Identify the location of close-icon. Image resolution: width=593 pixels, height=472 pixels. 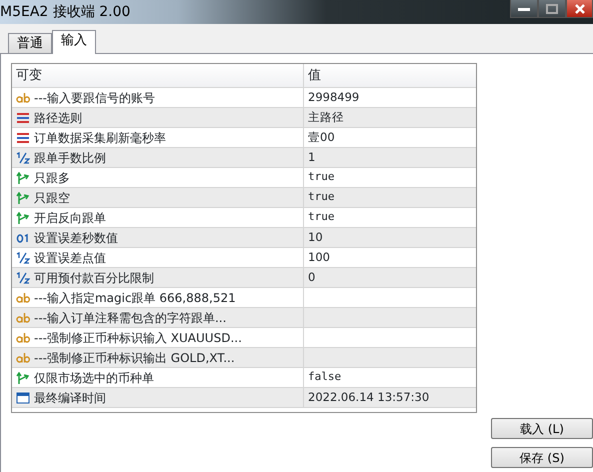
(580, 8).